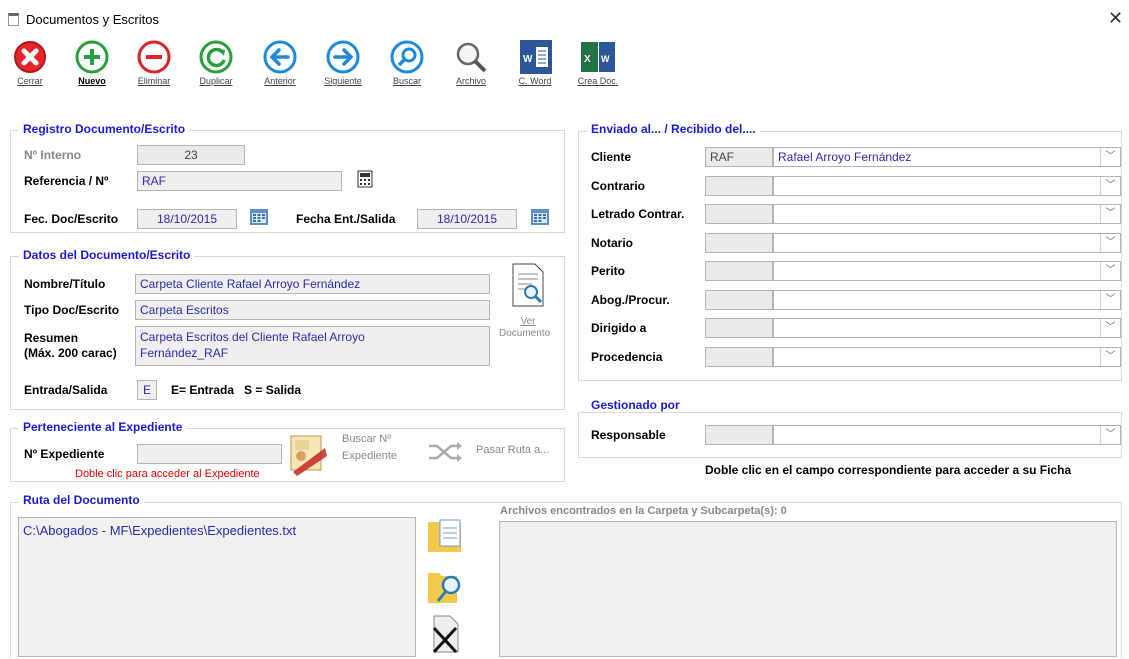  What do you see at coordinates (92, 70) in the screenshot?
I see `toolbar-button-nuevo: Nuevo` at bounding box center [92, 70].